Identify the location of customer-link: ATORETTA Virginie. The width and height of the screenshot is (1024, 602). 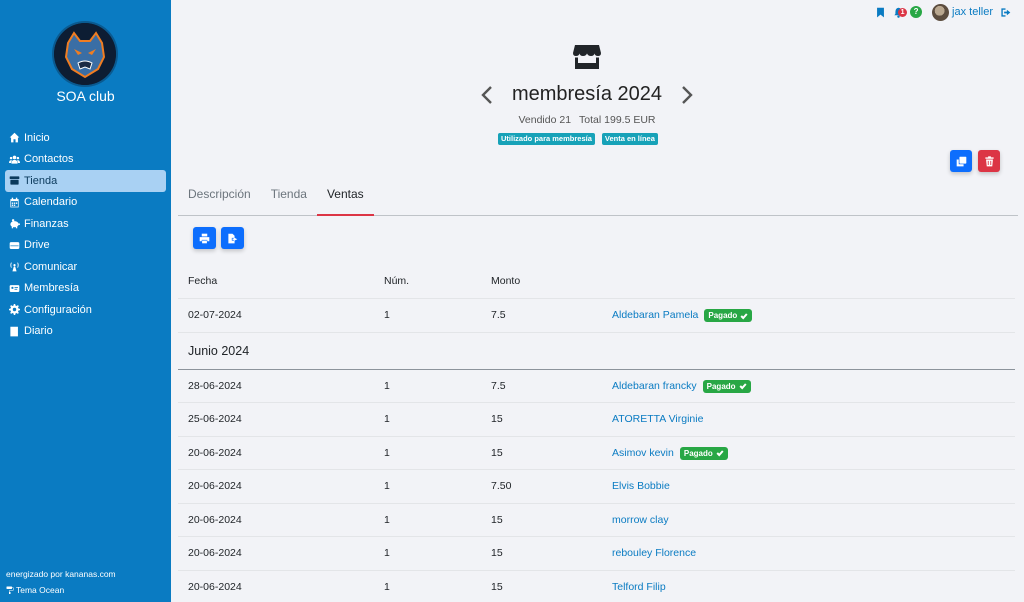
(657, 419).